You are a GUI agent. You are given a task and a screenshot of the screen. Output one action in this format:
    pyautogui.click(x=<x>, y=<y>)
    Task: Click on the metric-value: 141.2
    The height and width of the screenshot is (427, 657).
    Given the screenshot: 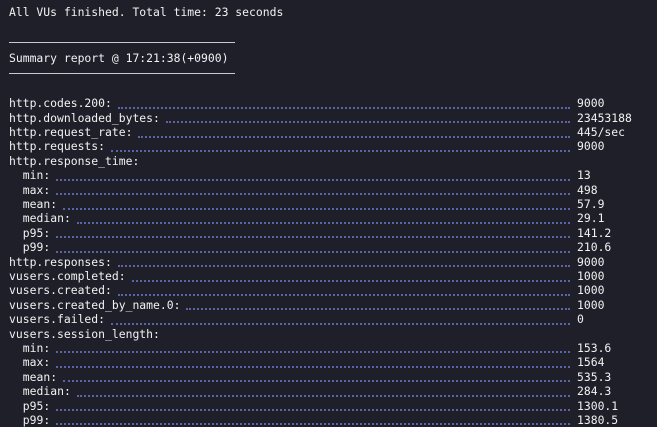 What is the action you would take?
    pyautogui.click(x=594, y=232)
    